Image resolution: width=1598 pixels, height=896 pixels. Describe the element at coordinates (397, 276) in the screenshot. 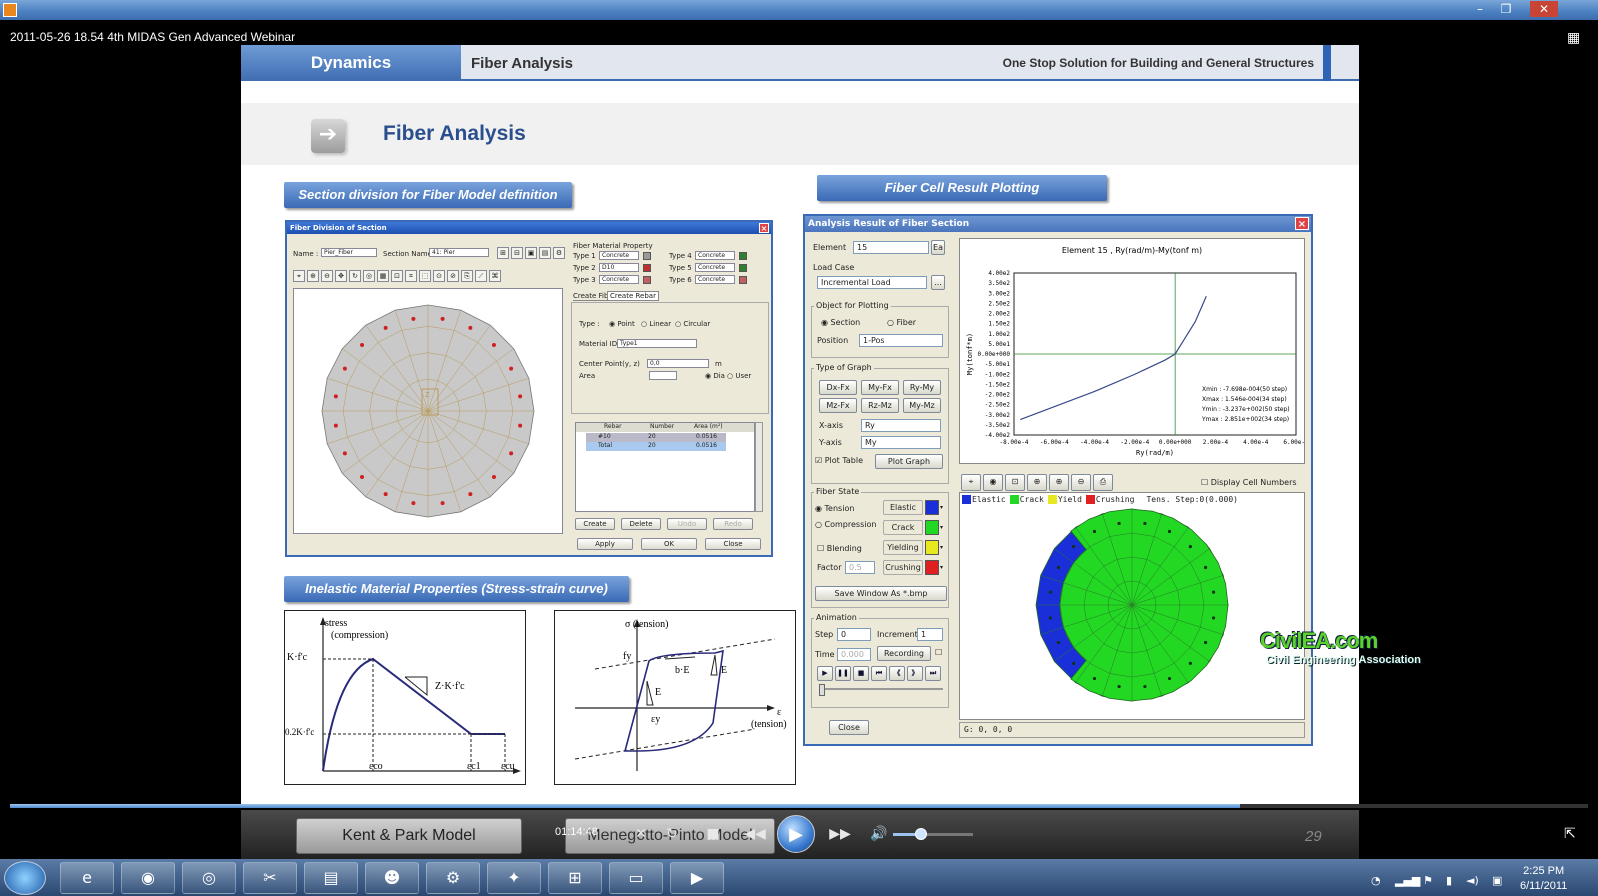

I see `fit-icon: ⊡` at that location.